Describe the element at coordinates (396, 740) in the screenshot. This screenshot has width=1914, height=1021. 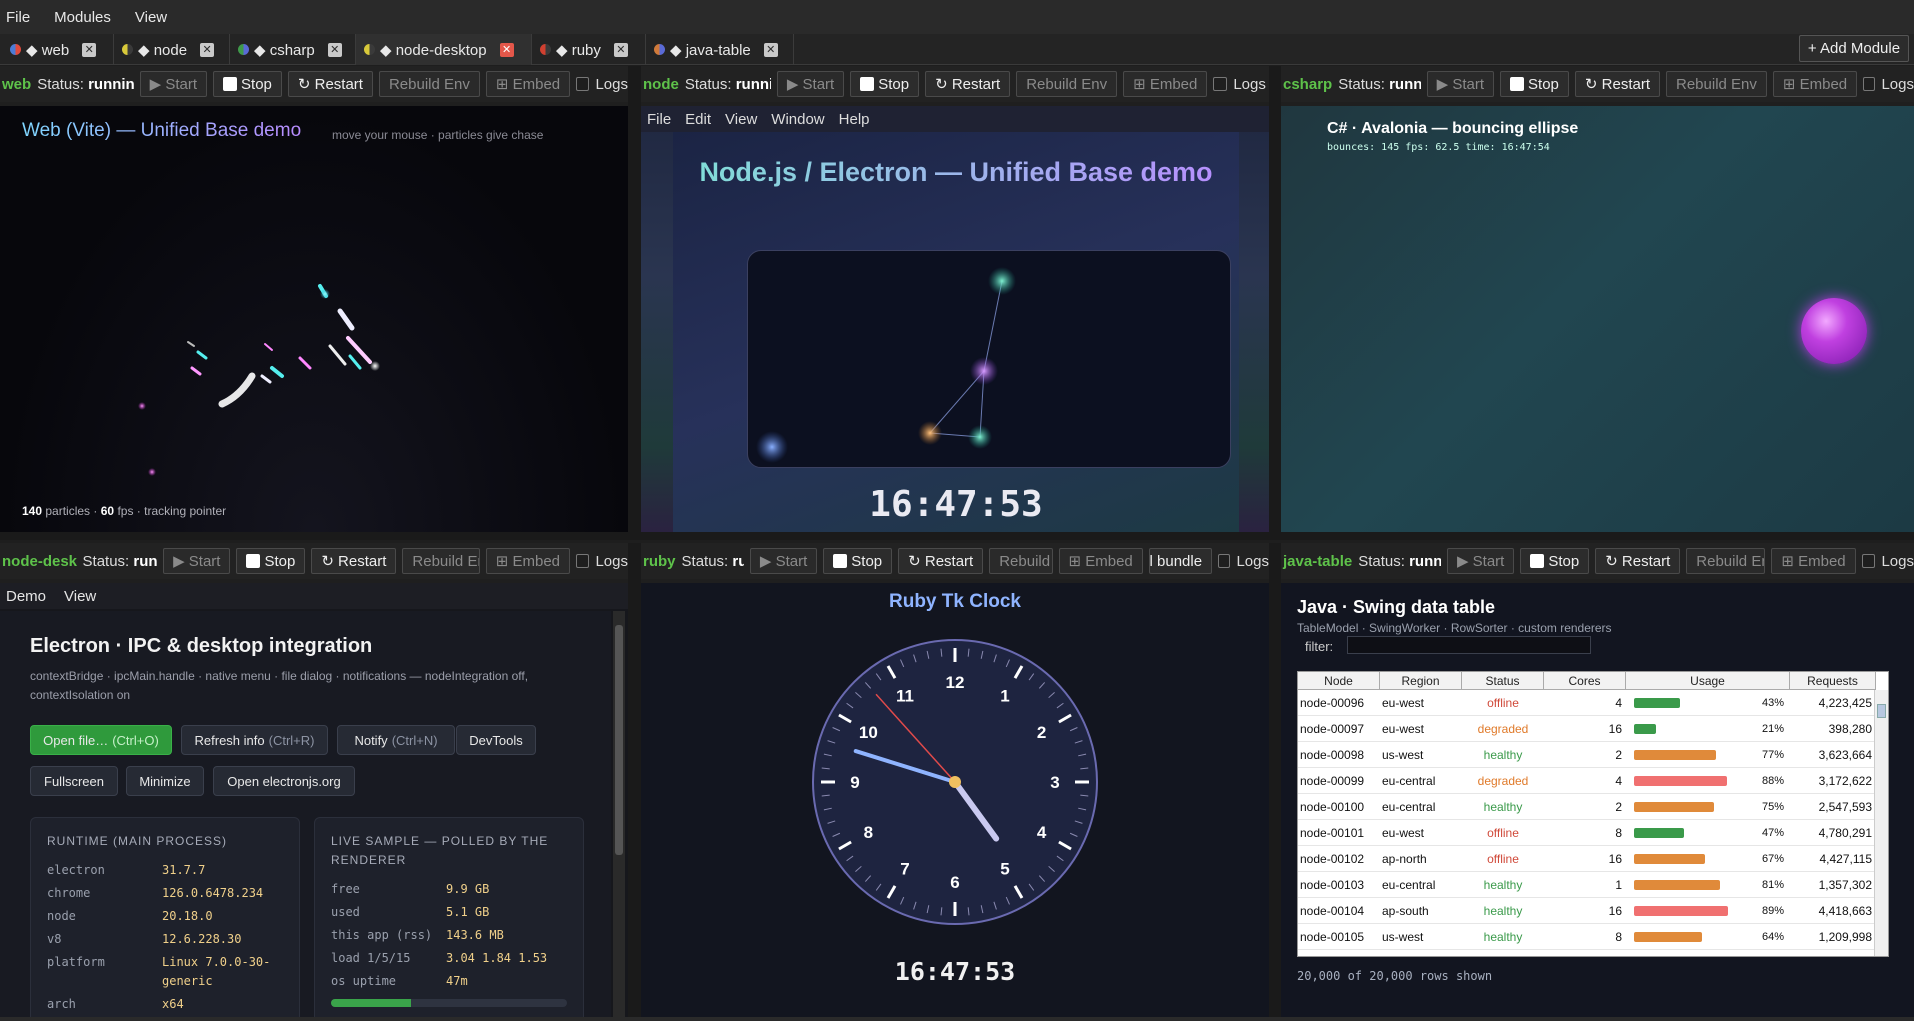
I see `notify-button: Notify (Ctrl+N)` at that location.